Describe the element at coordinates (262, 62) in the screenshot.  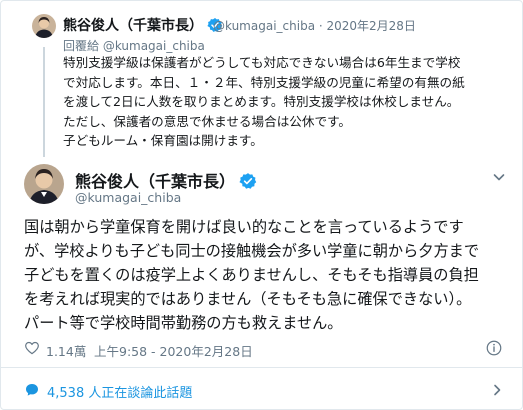
I see `tweet-text-line: 特別支援学級は保護者がどうしても対応できない場合は6年生まで学校` at that location.